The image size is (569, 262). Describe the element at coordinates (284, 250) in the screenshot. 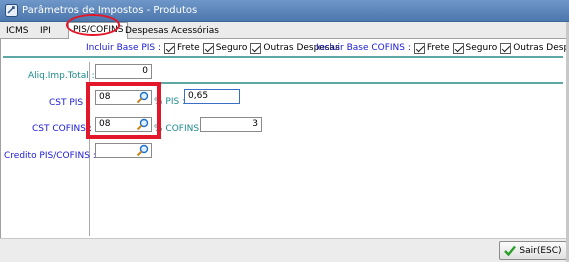

I see `bottom-bar` at that location.